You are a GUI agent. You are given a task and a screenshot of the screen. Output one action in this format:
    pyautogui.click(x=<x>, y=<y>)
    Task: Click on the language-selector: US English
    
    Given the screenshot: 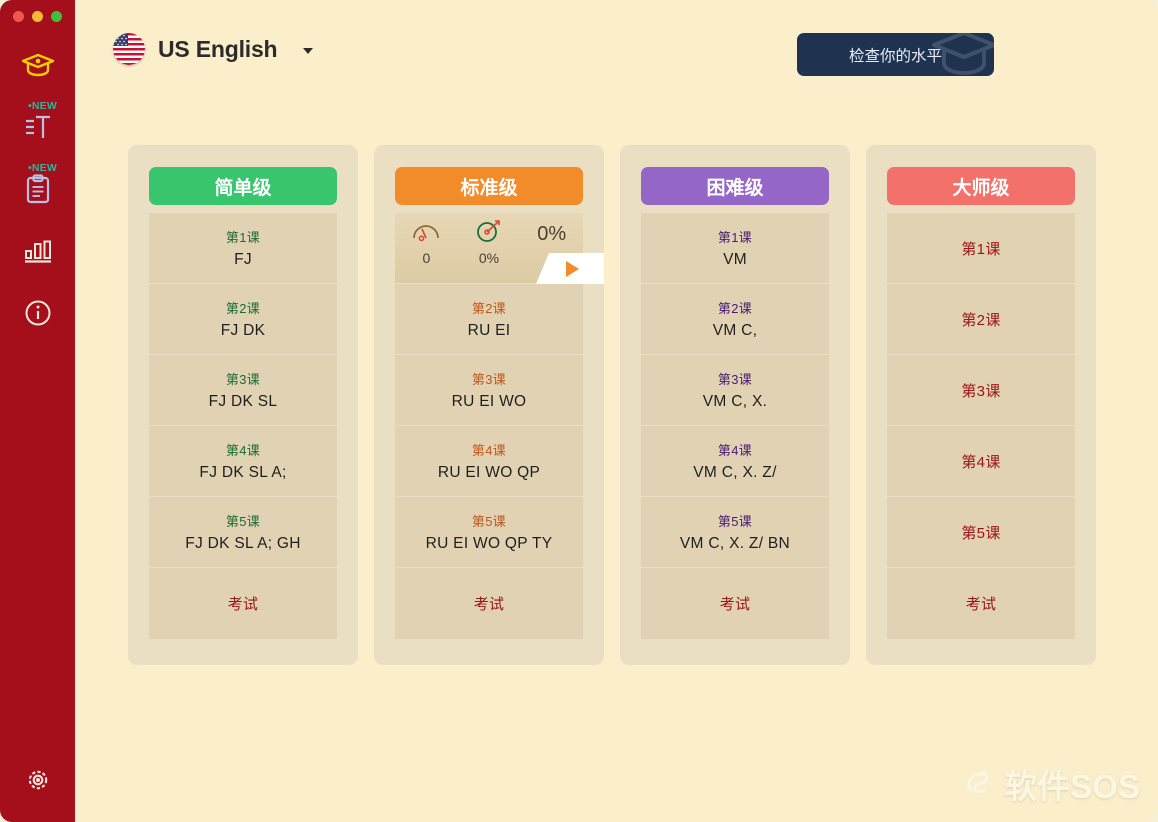 What is the action you would take?
    pyautogui.click(x=213, y=49)
    